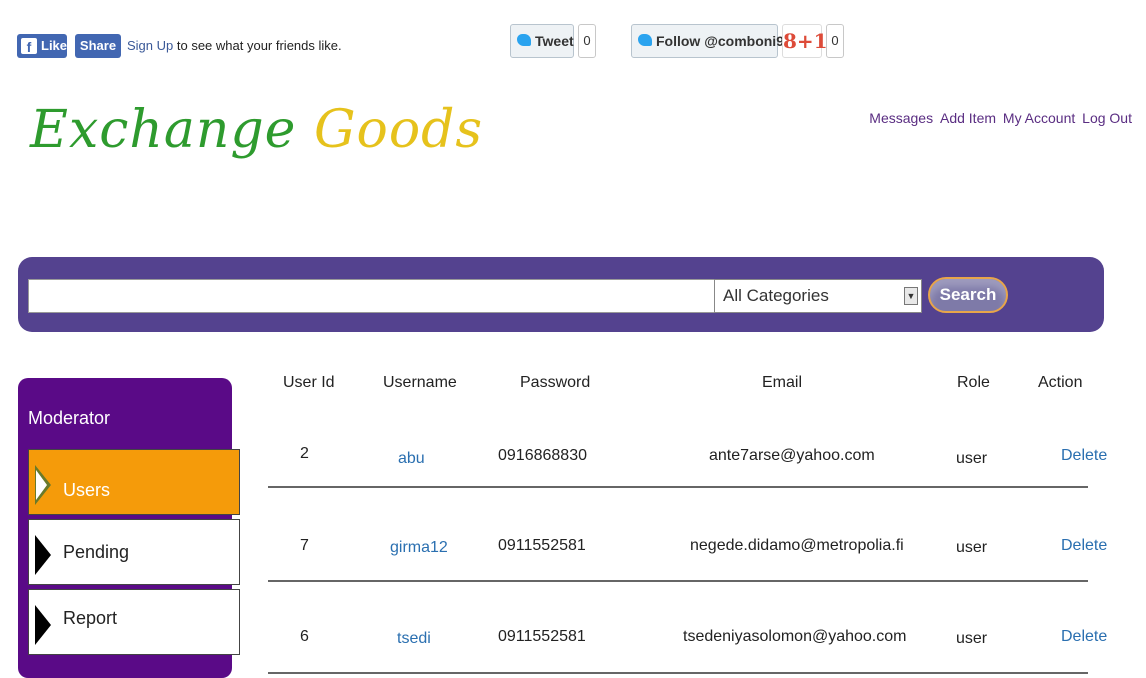 Image resolution: width=1146 pixels, height=678 pixels. Describe the element at coordinates (163, 130) in the screenshot. I see `logo-word-exchange: Exchange` at that location.